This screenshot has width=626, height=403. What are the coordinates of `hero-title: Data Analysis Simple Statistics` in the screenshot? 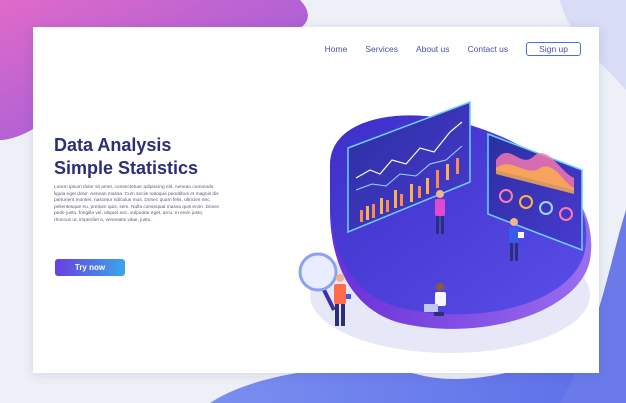 It's located at (126, 157).